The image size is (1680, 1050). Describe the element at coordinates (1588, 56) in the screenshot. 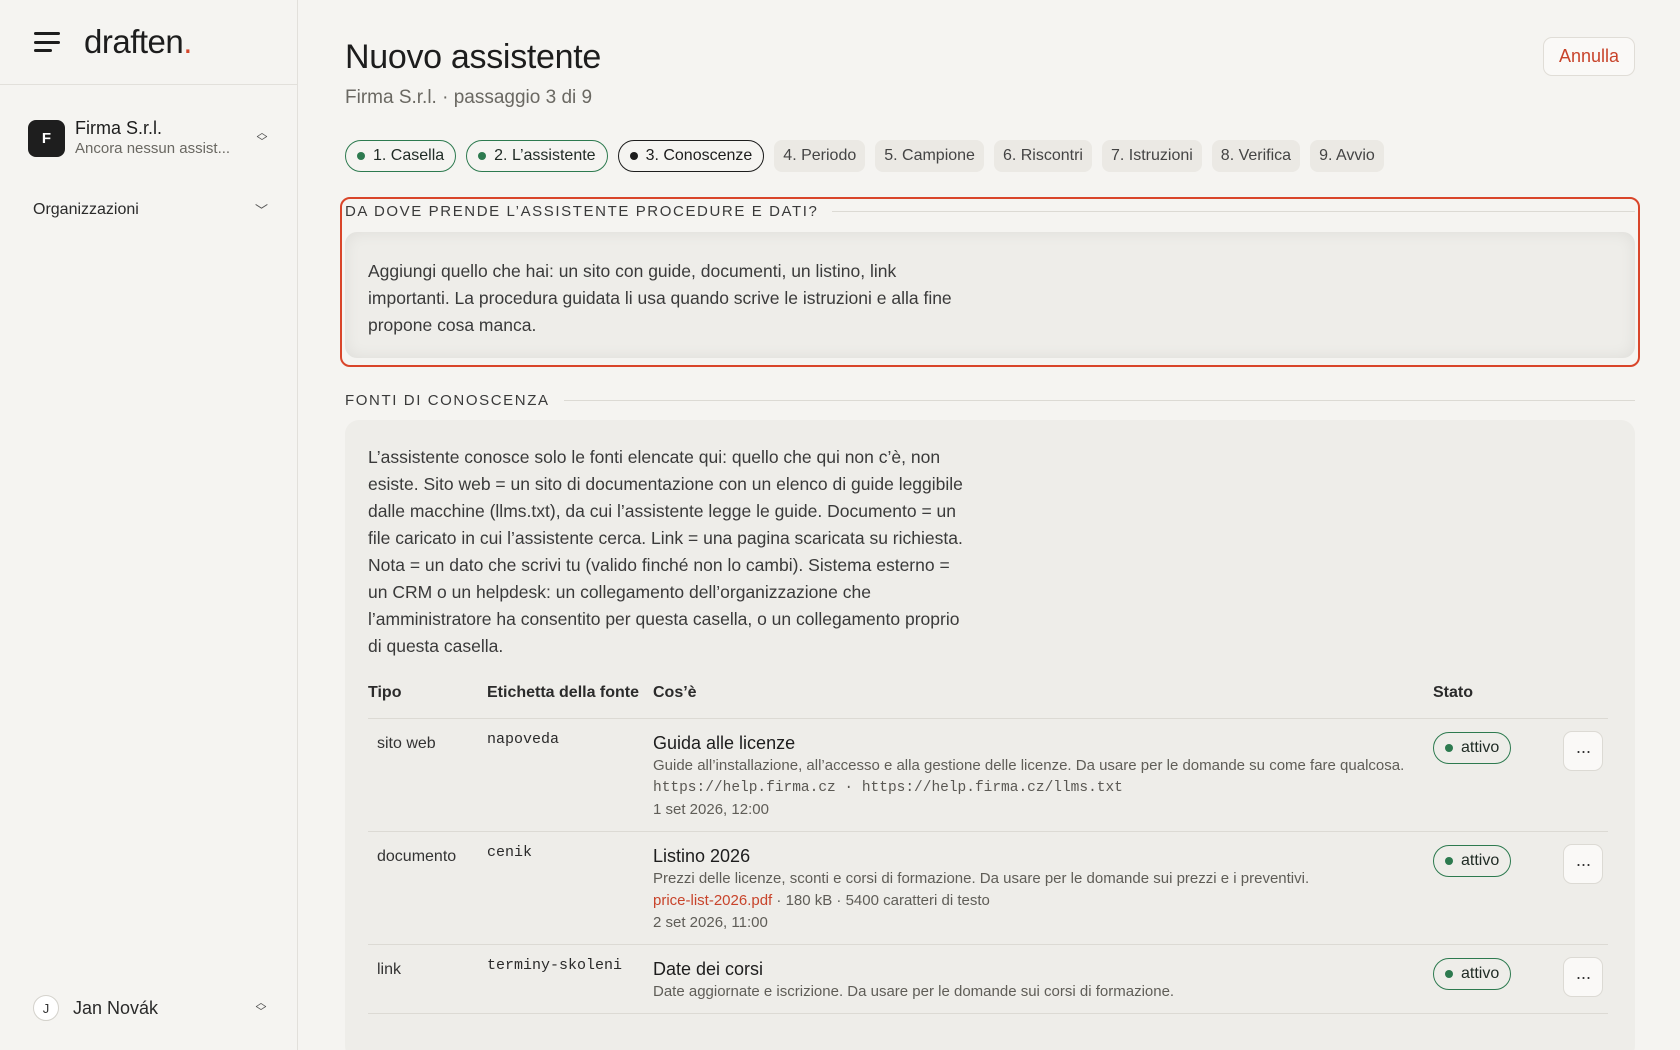

I see `cancel-button: Annulla` at that location.